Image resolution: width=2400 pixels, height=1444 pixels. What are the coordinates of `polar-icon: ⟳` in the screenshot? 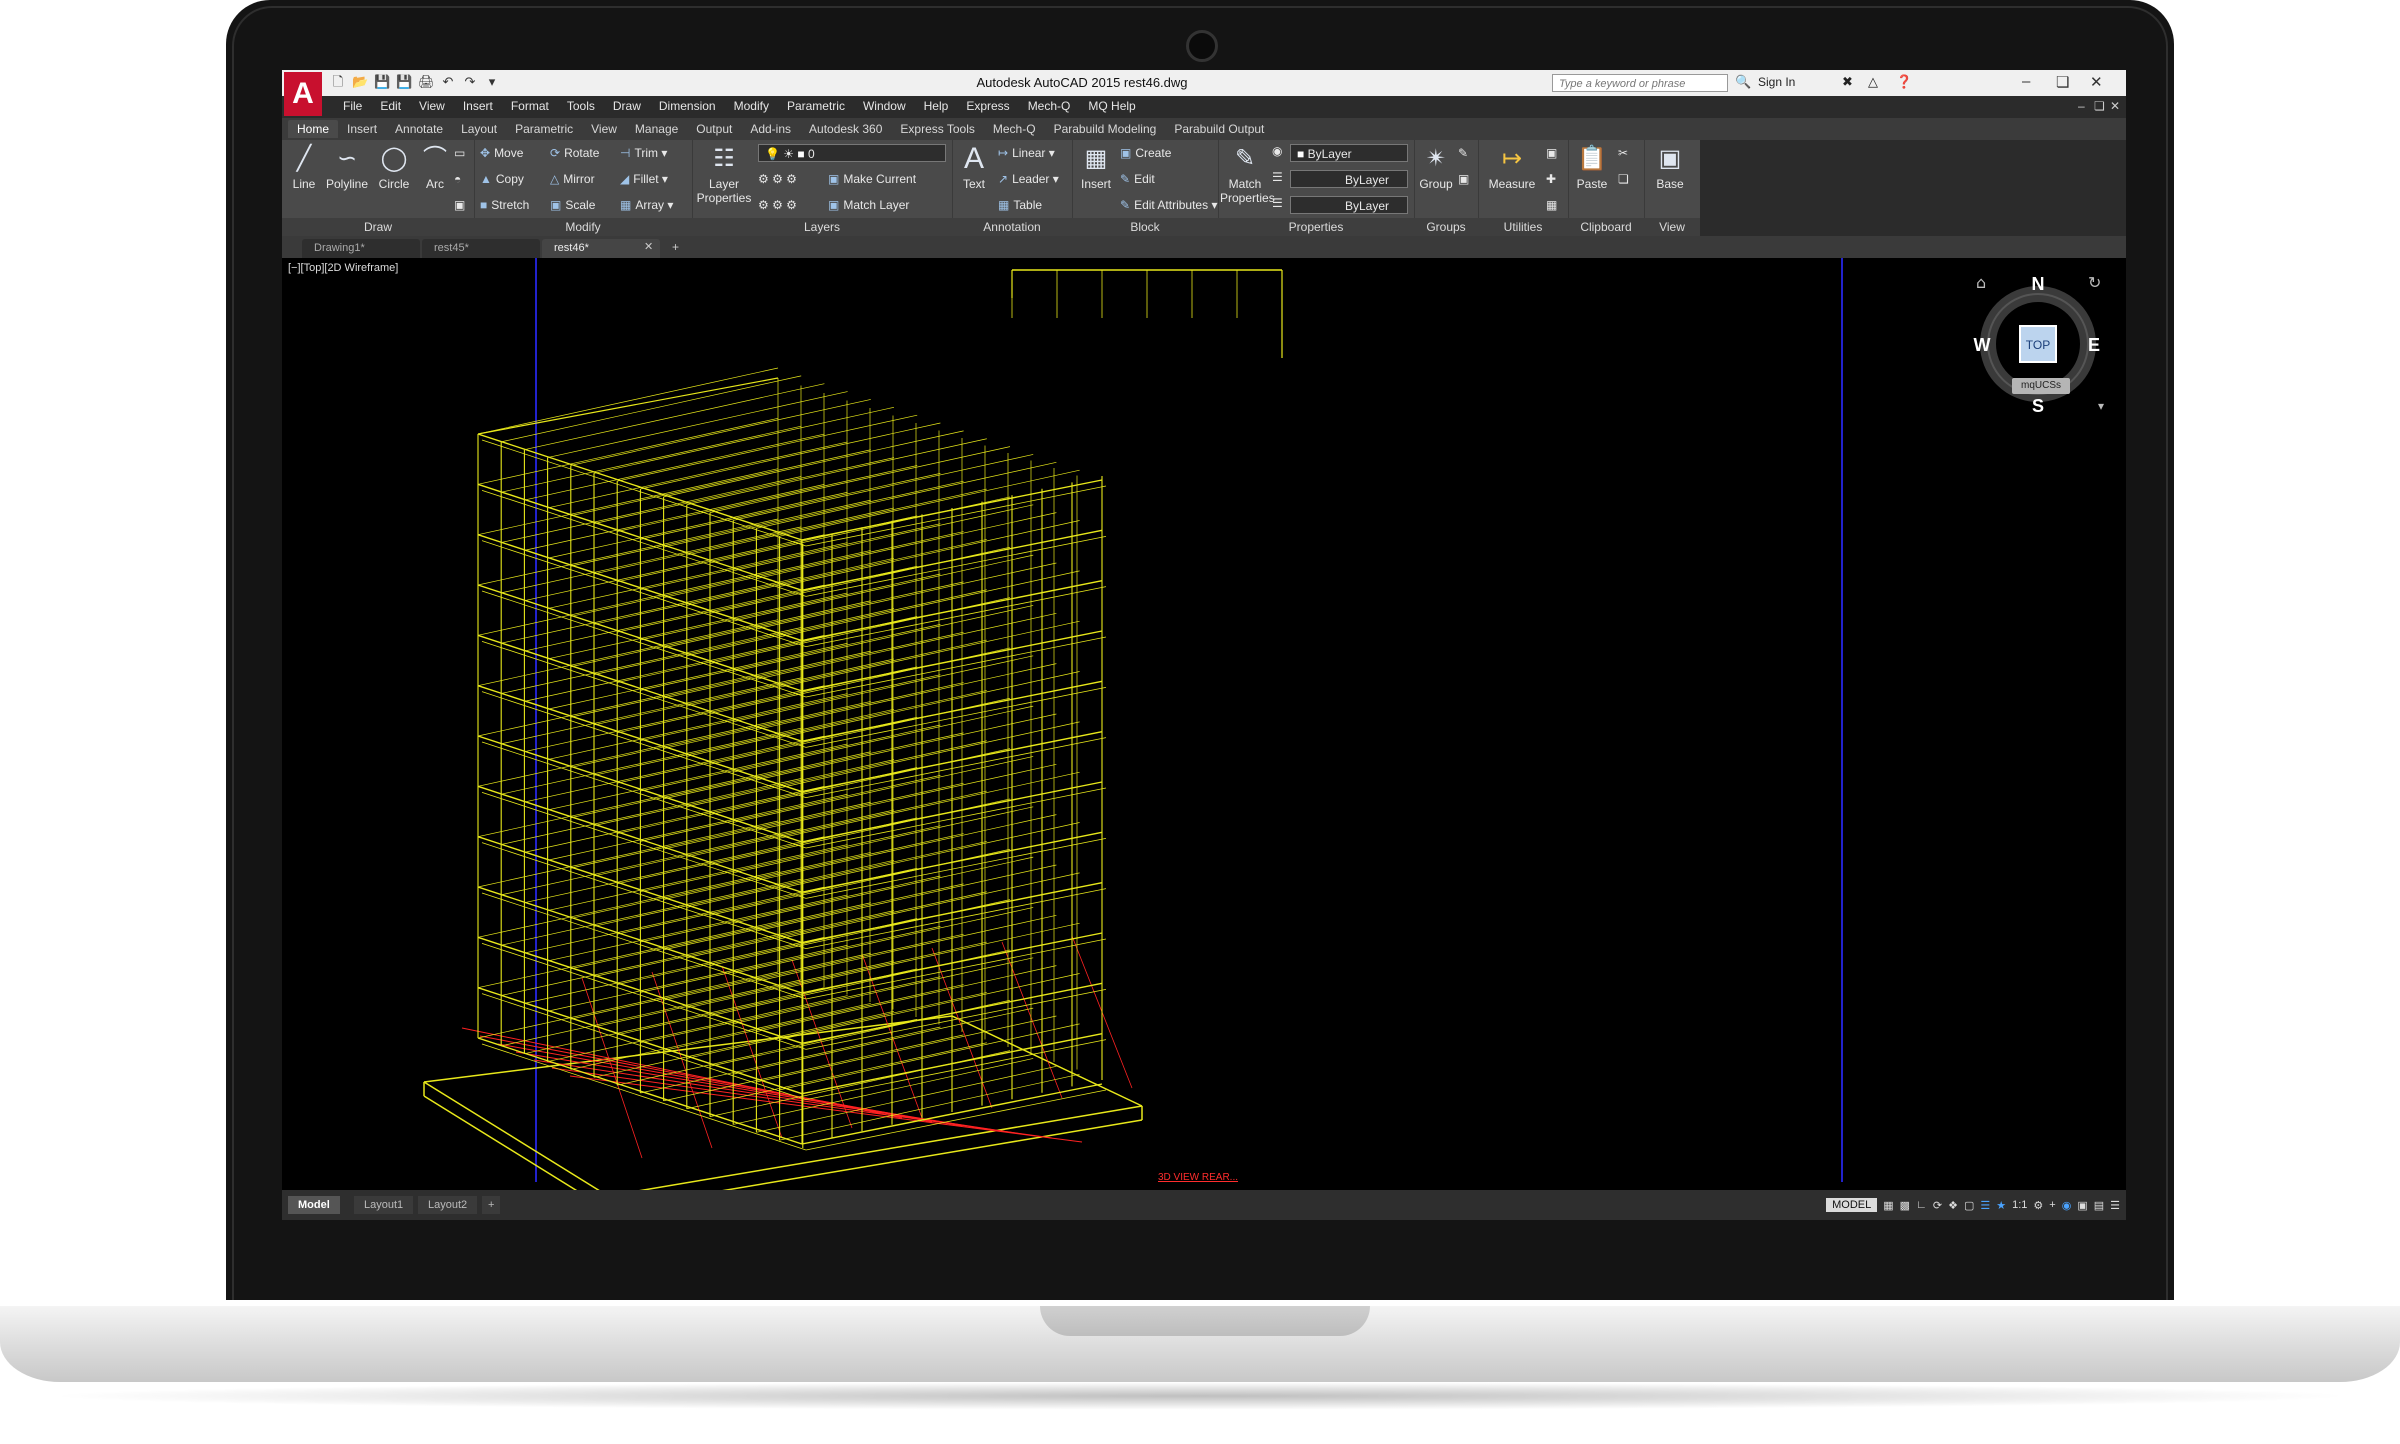 It's located at (1937, 1205).